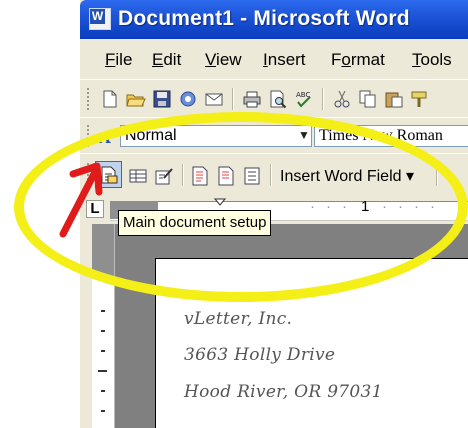 The image size is (468, 428). I want to click on tooltip: Main document setup, so click(195, 223).